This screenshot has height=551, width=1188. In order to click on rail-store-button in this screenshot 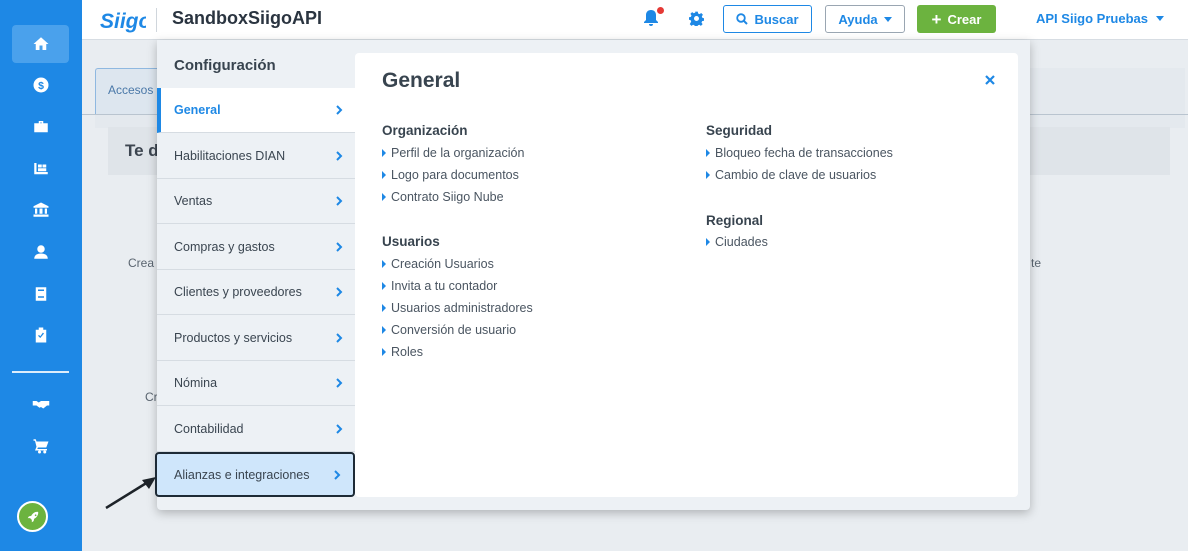, I will do `click(40, 446)`.